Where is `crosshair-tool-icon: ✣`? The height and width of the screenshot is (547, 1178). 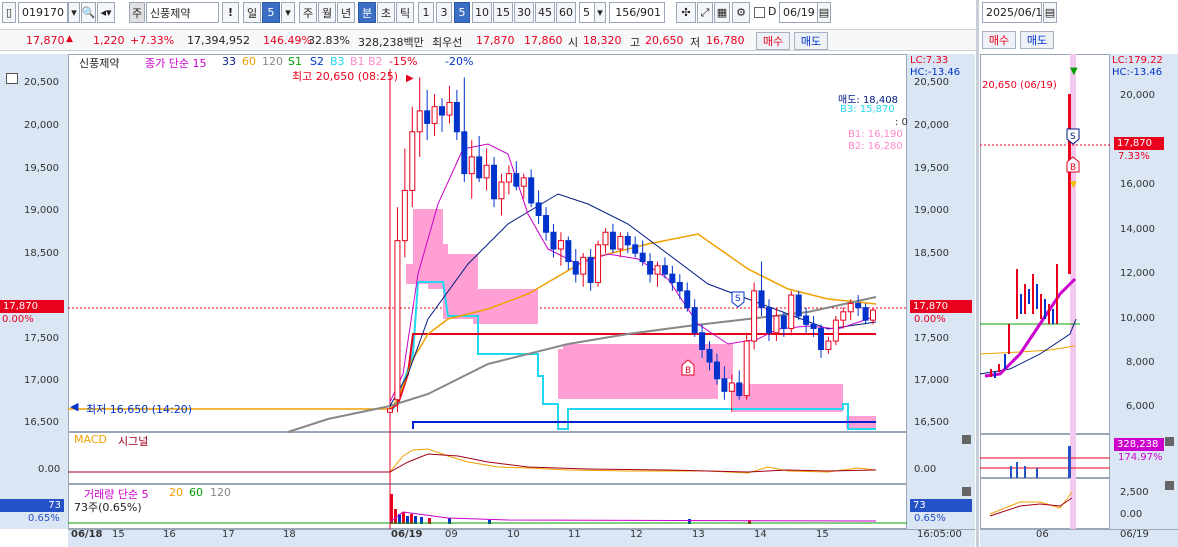
crosshair-tool-icon: ✣ is located at coordinates (686, 12).